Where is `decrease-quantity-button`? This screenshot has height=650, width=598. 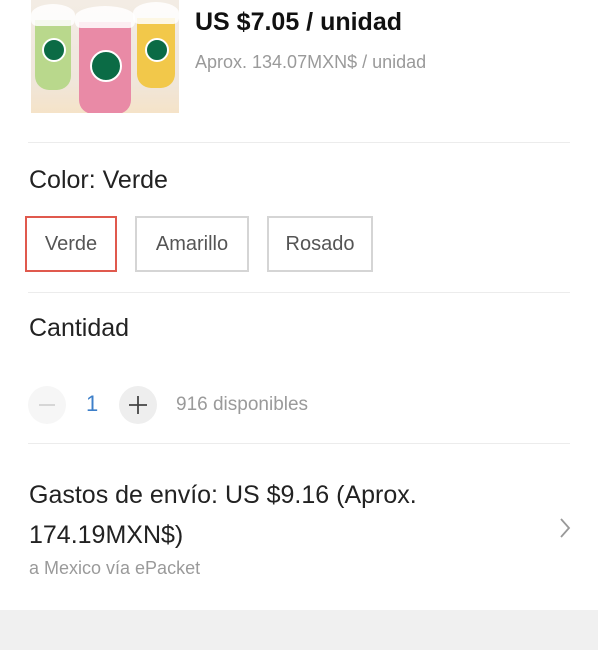
decrease-quantity-button is located at coordinates (47, 405).